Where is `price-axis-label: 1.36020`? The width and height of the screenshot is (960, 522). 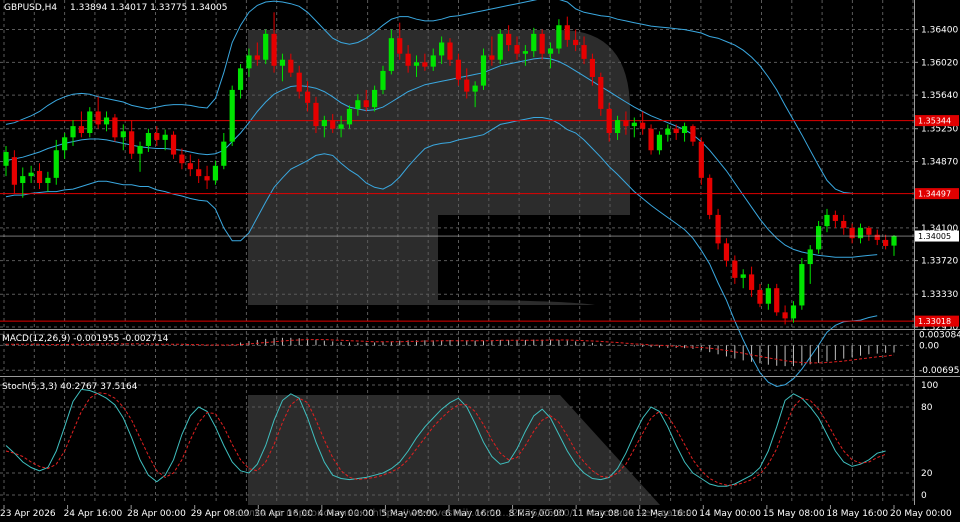
price-axis-label: 1.36020 is located at coordinates (939, 63).